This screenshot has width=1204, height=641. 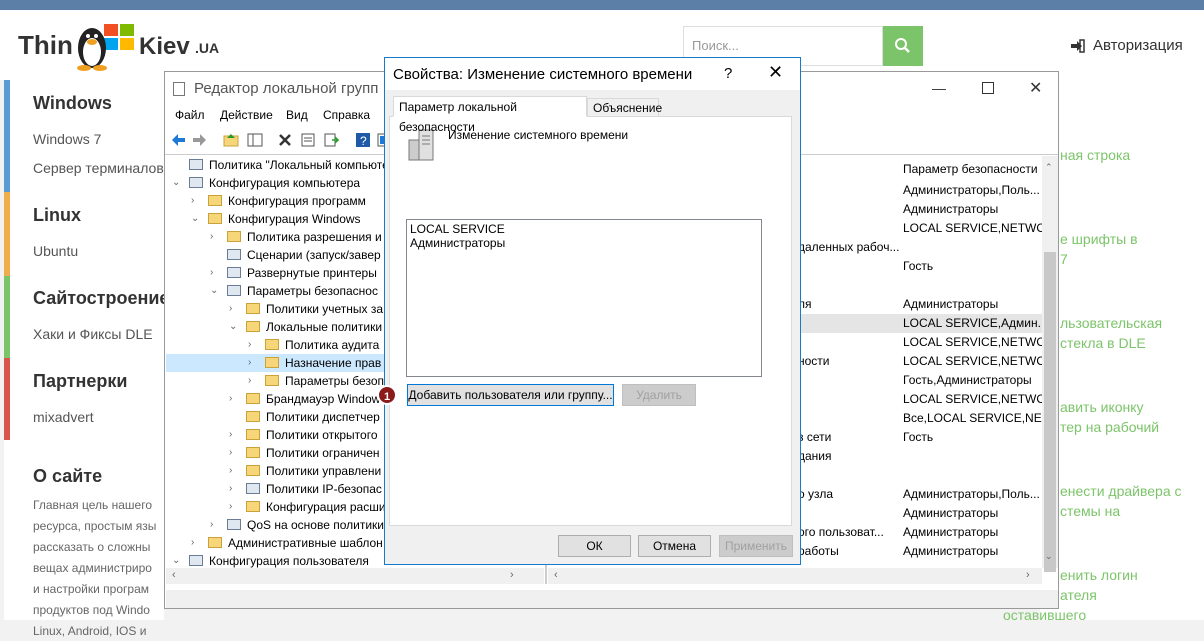 I want to click on sidebar-section-link: Windows 7, so click(x=67, y=139).